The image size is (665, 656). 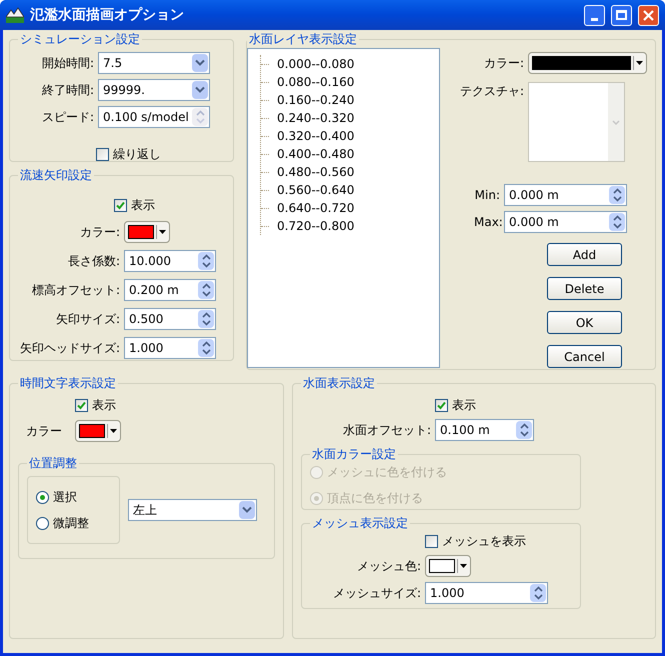 I want to click on field-label: メッシュサイズ:, so click(x=377, y=593).